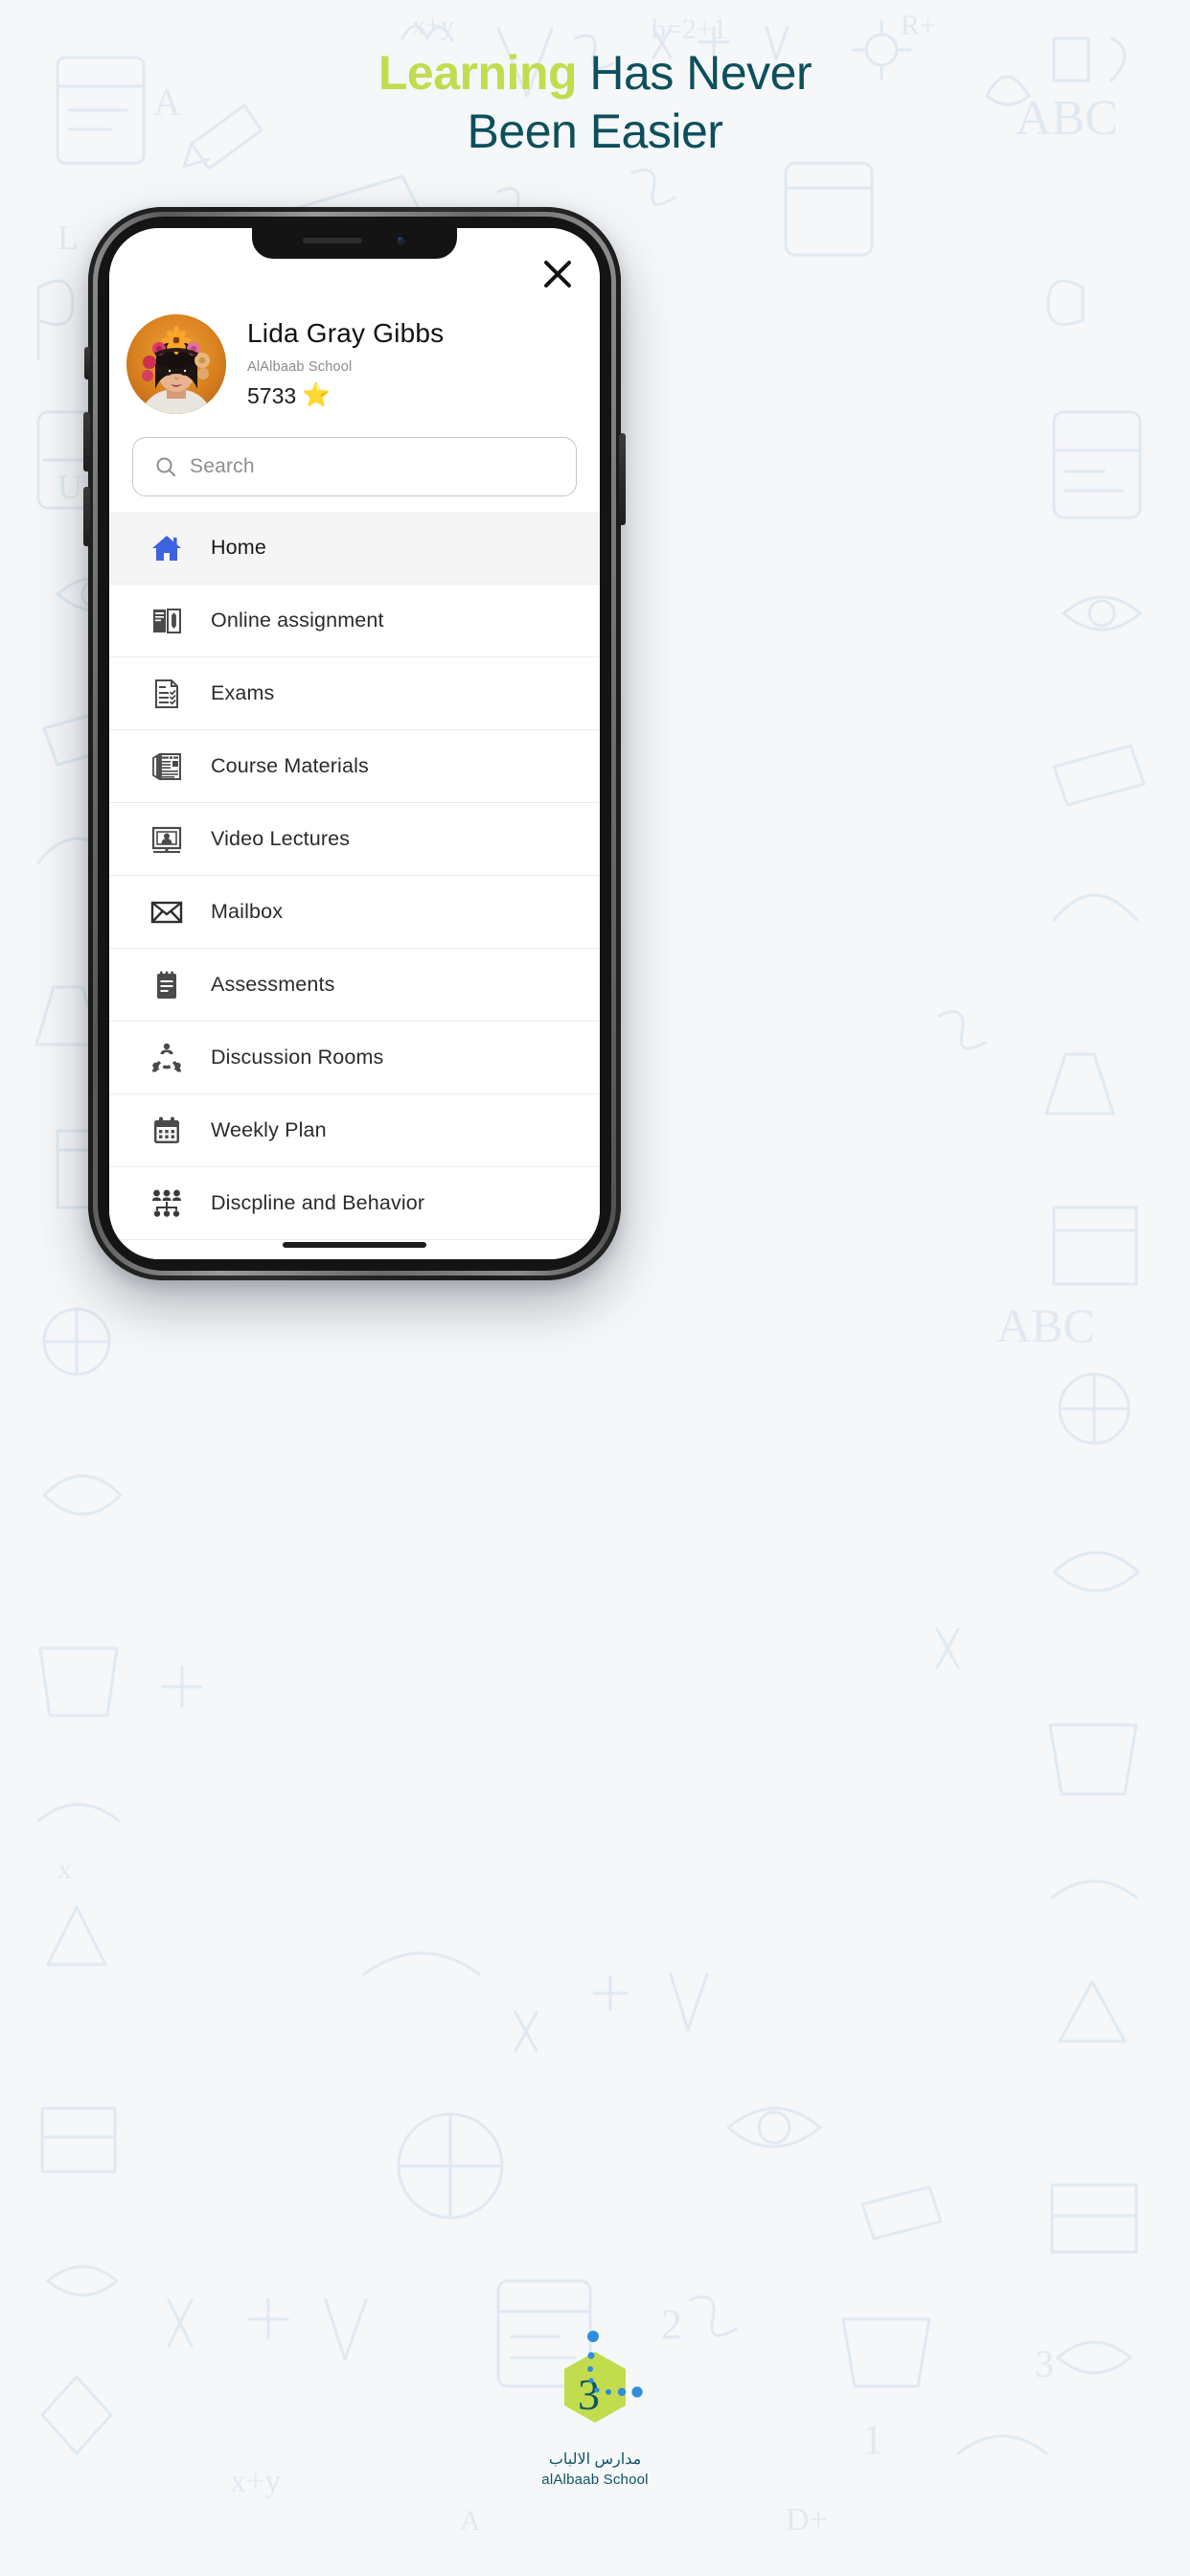 The image size is (1190, 2576). Describe the element at coordinates (297, 620) in the screenshot. I see `menu-label: Online assignment` at that location.